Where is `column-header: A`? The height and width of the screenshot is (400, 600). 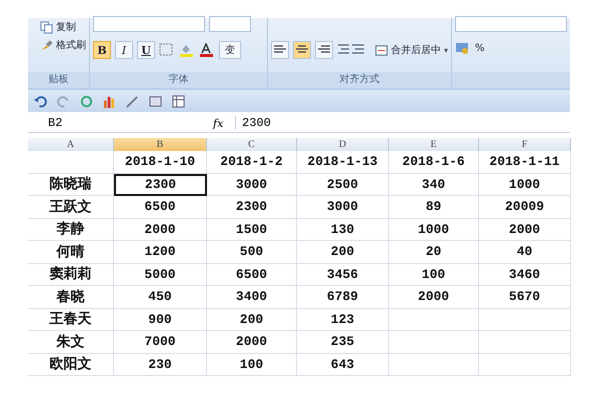
column-header: A is located at coordinates (71, 144).